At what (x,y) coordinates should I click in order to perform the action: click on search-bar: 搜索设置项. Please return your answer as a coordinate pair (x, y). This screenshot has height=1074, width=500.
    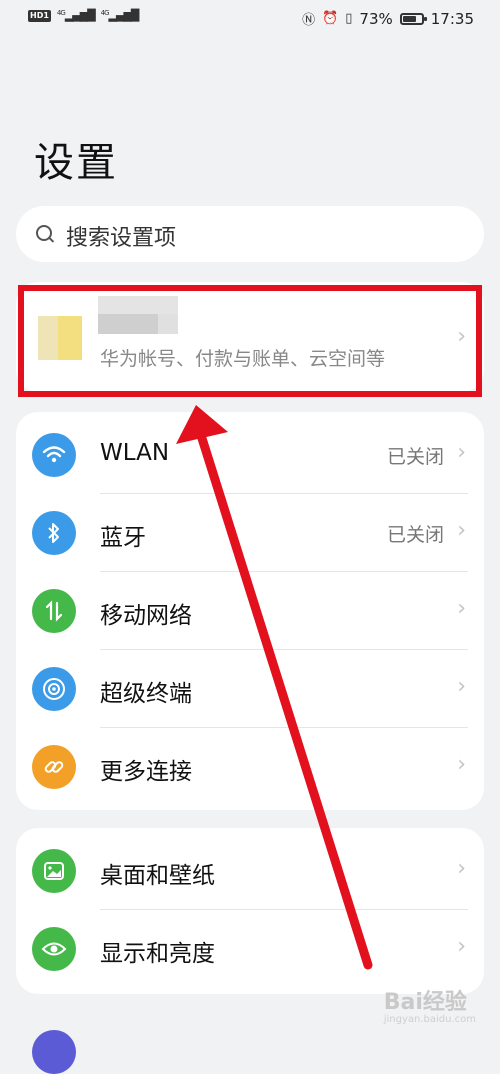
    Looking at the image, I should click on (250, 234).